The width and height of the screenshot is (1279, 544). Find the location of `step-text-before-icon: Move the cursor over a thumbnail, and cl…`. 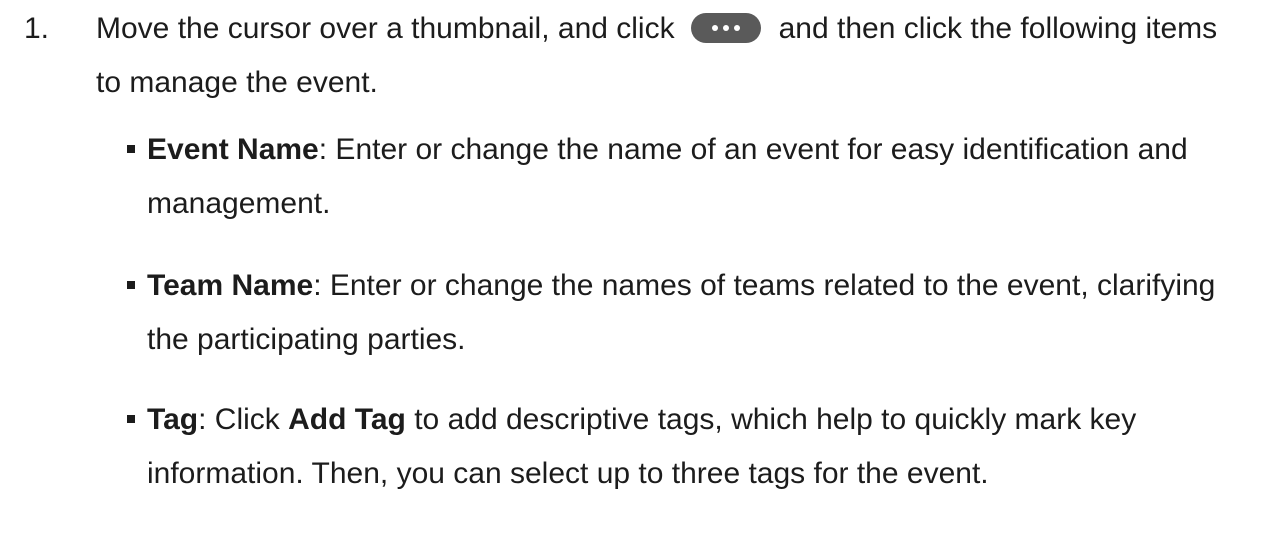

step-text-before-icon: Move the cursor over a thumbnail, and cl… is located at coordinates (385, 28).